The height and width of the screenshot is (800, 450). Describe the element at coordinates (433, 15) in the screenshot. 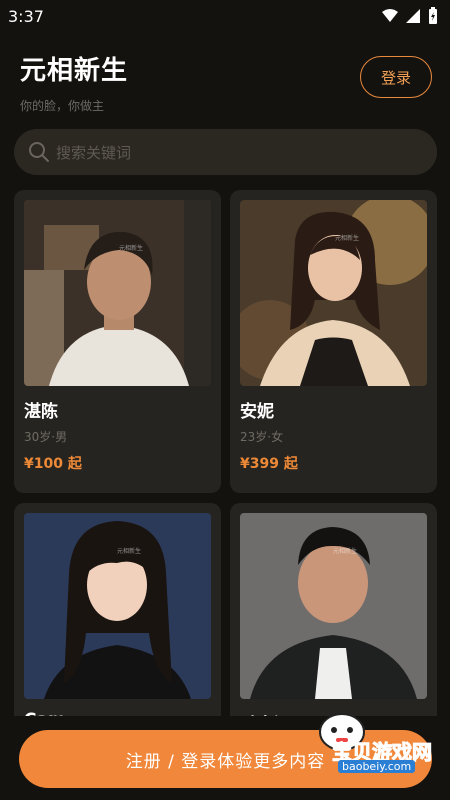

I see `battery-icon` at that location.